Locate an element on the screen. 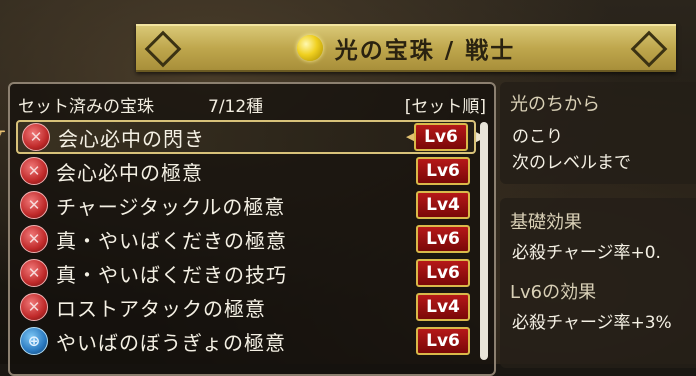  light-power-panel: 光のちから のこり 次のレベルまで is located at coordinates (598, 133).